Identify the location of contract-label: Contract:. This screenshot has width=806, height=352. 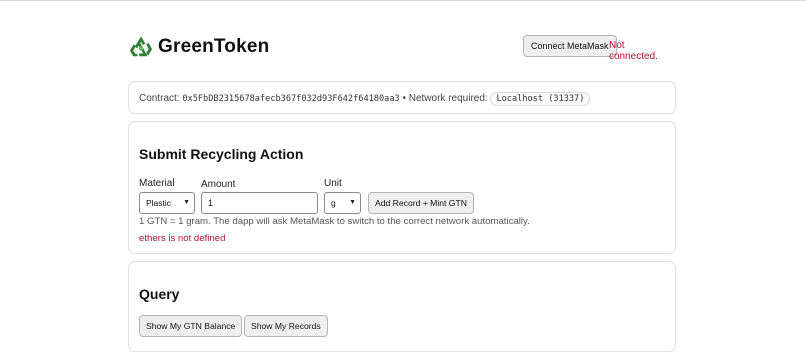
(159, 98).